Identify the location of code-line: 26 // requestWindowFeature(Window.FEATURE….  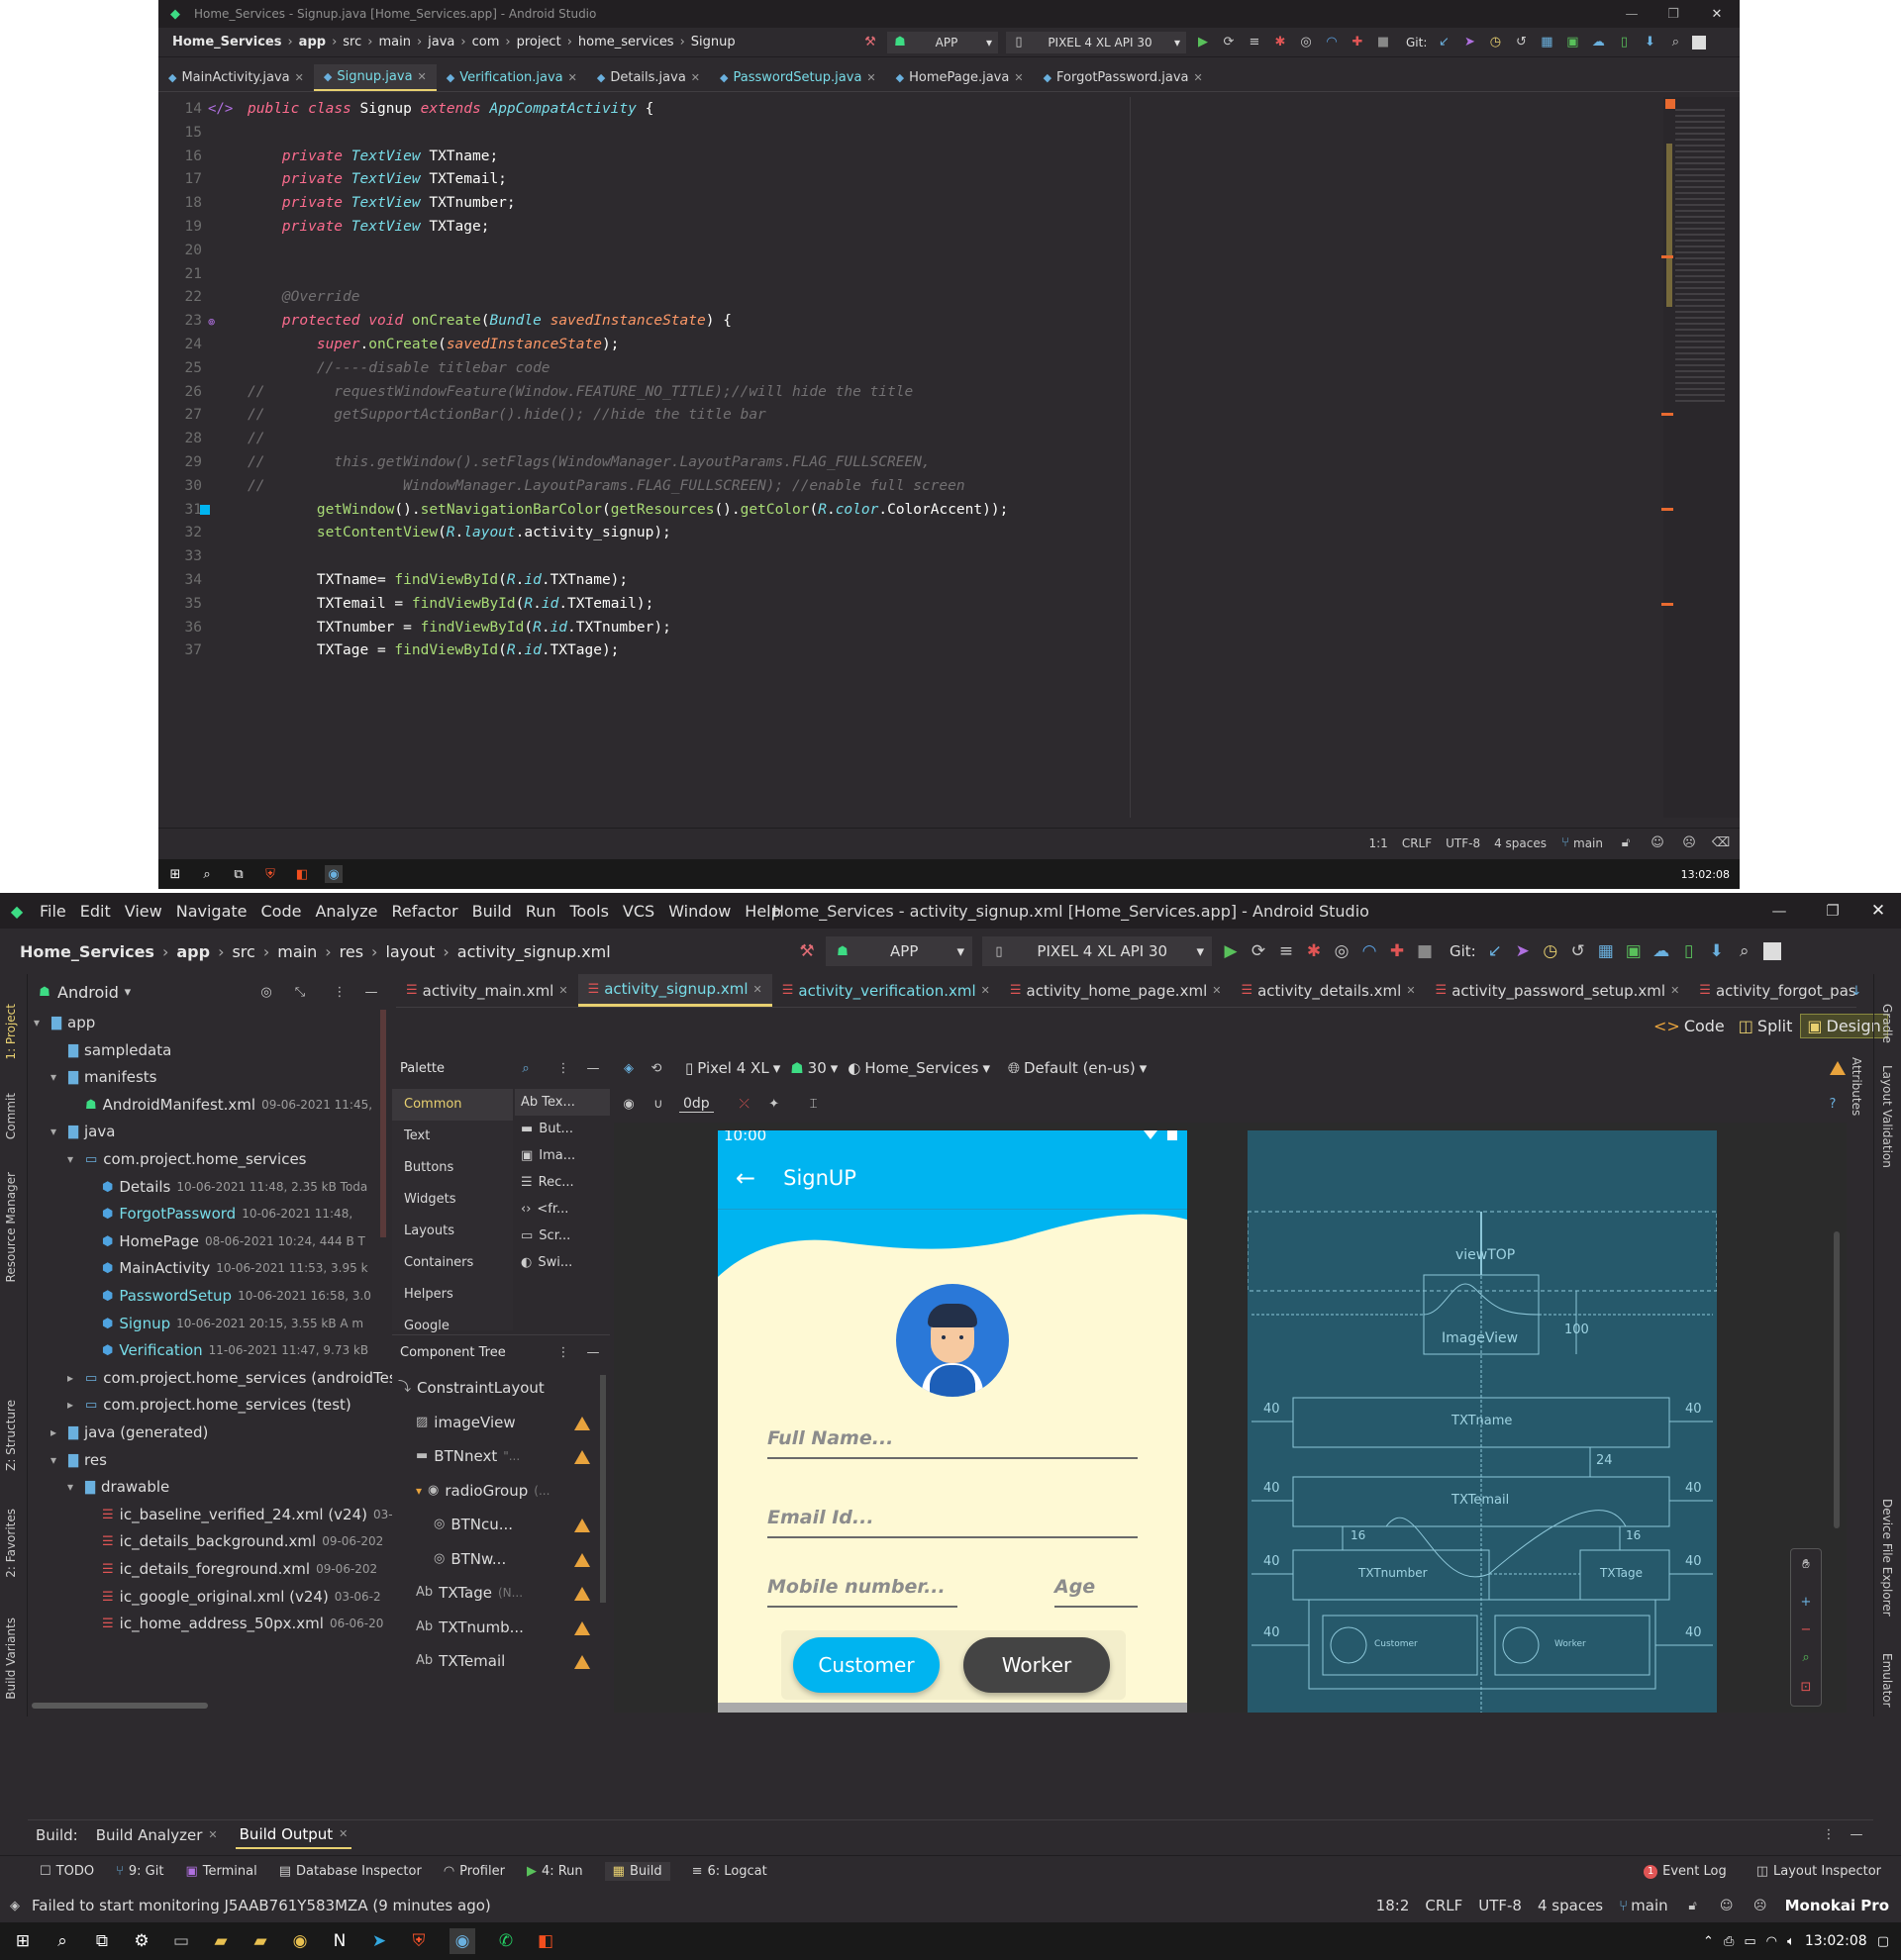
(644, 392).